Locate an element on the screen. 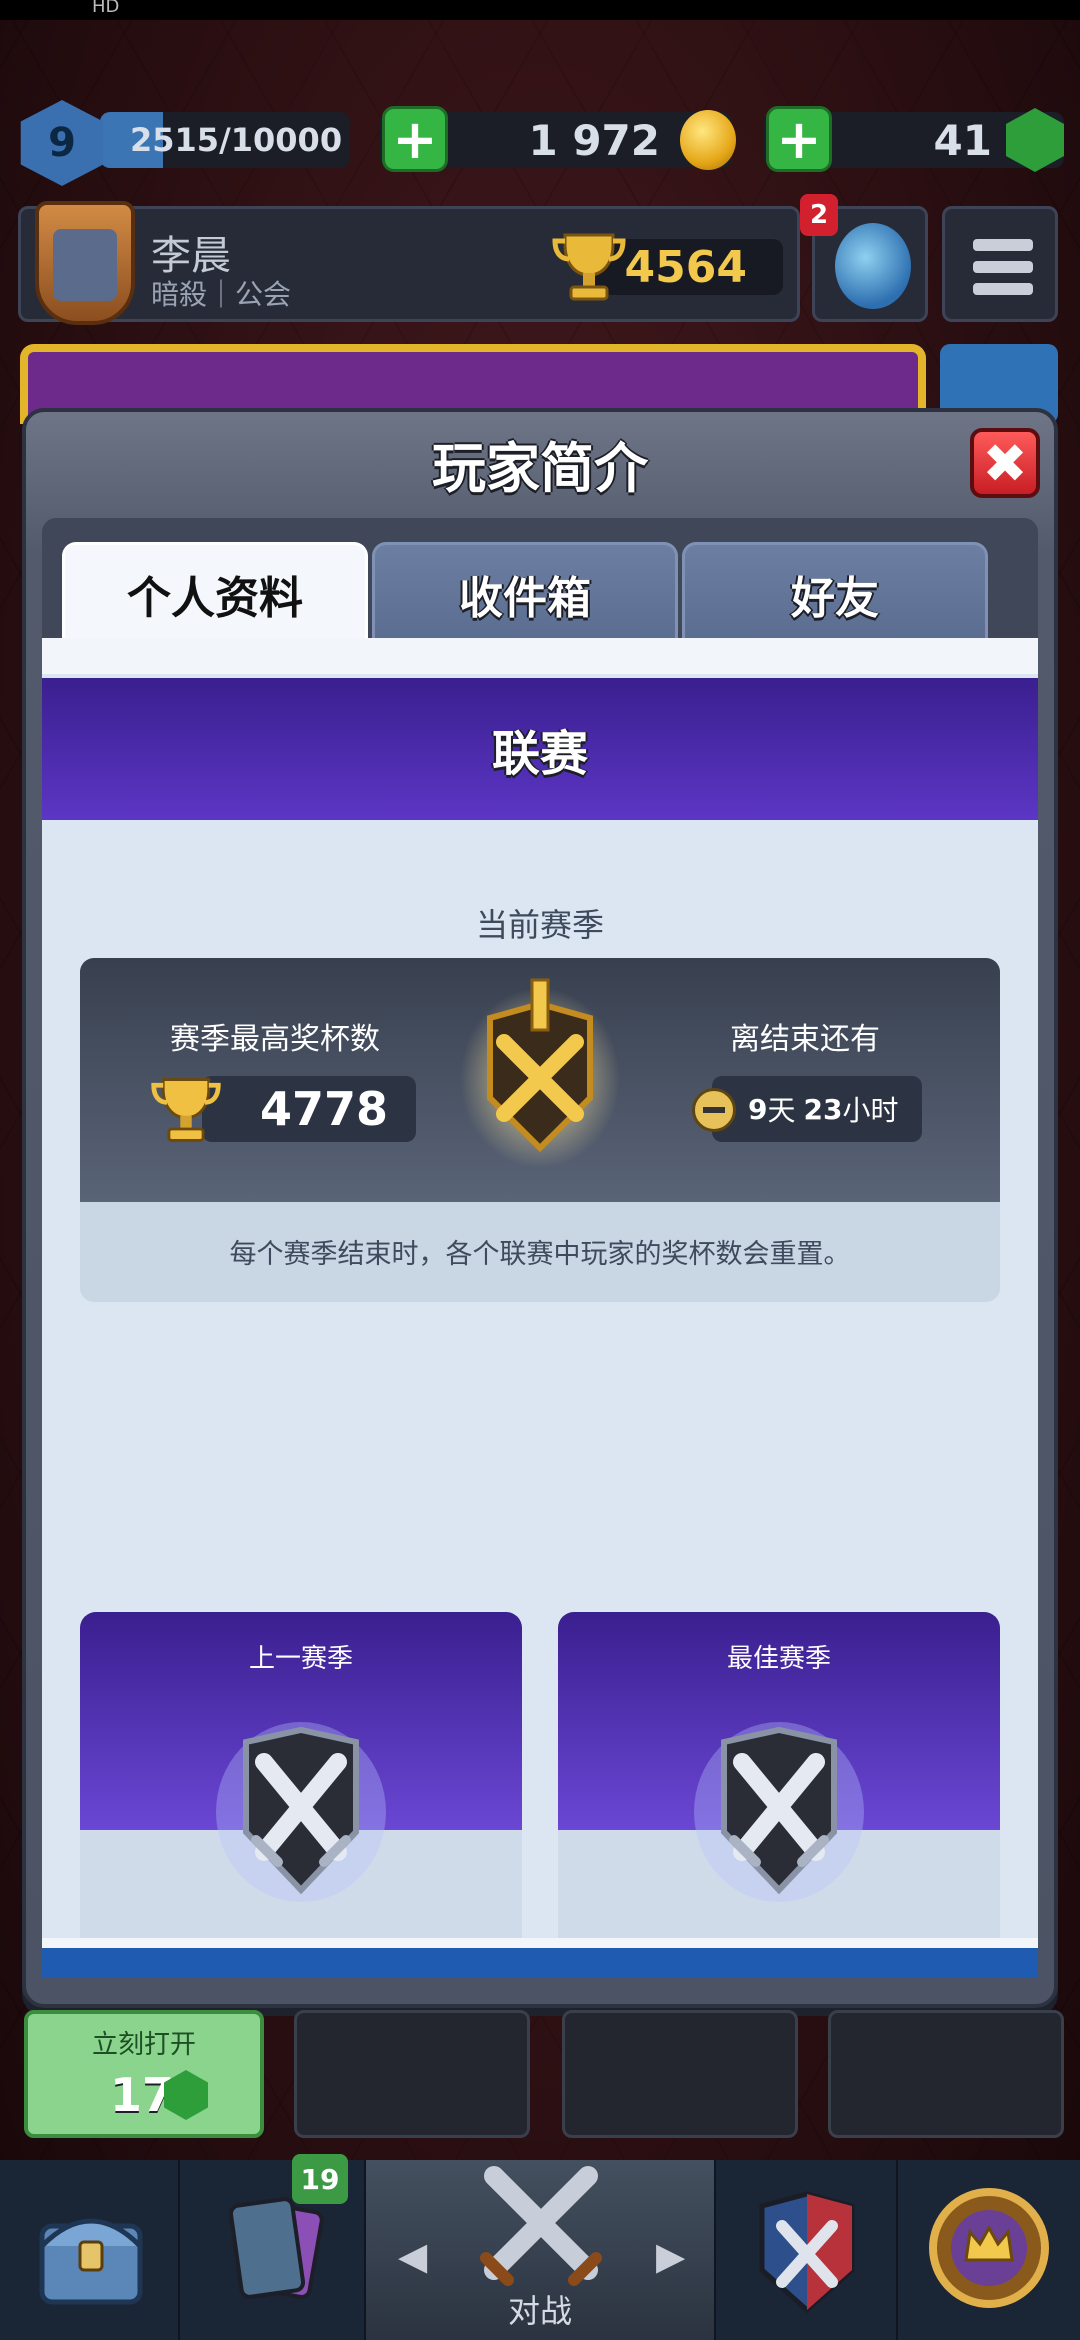 The height and width of the screenshot is (2340, 1080). gold-coin-icon is located at coordinates (708, 140).